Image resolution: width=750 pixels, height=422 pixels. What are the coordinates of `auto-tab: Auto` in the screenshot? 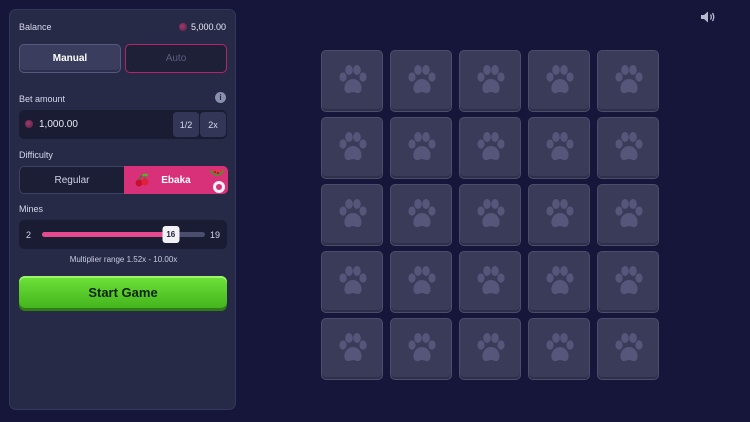 It's located at (176, 58).